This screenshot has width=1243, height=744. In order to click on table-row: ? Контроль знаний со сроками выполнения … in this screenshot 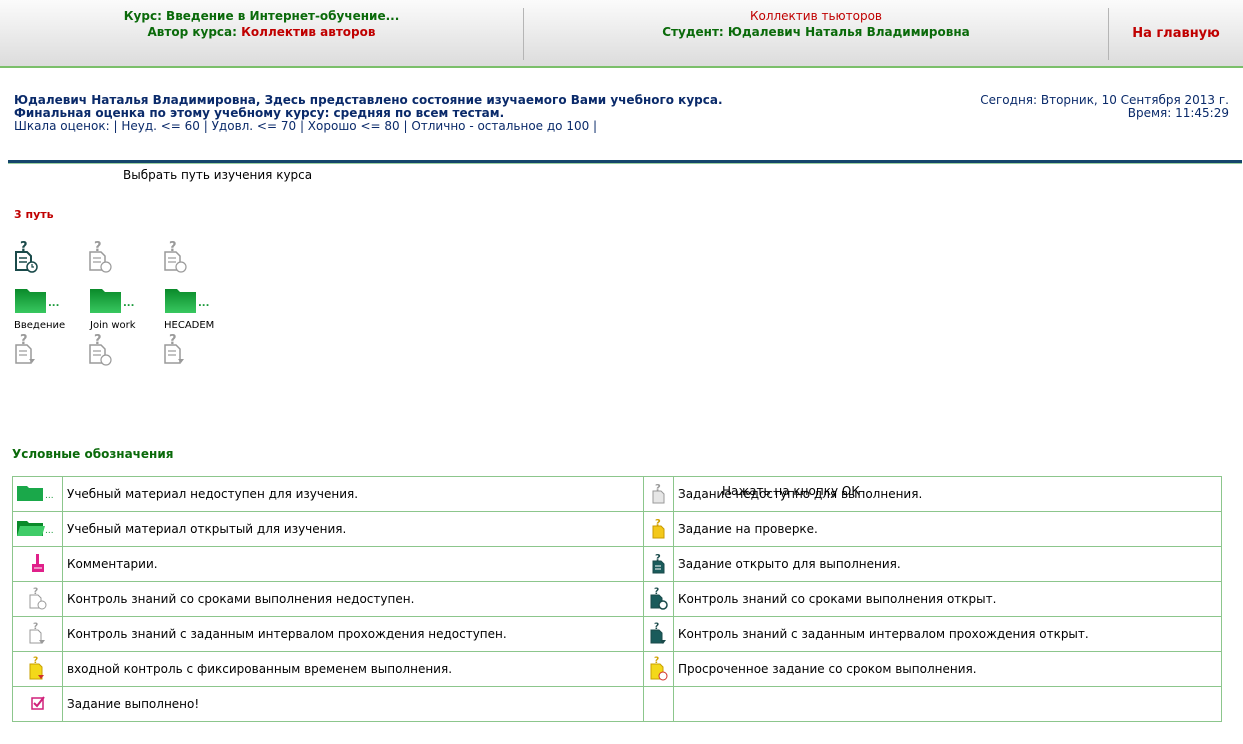, I will do `click(617, 599)`.